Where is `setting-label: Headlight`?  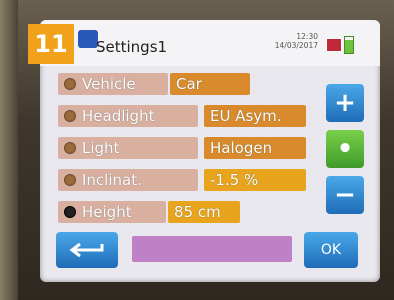 setting-label: Headlight is located at coordinates (118, 116).